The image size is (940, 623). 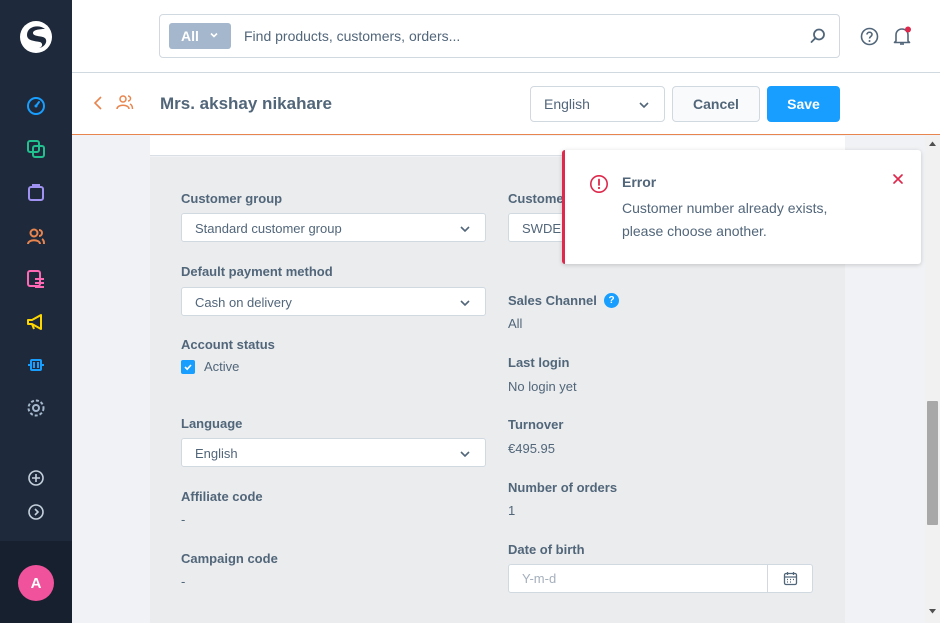 I want to click on checkmark-icon, so click(x=188, y=367).